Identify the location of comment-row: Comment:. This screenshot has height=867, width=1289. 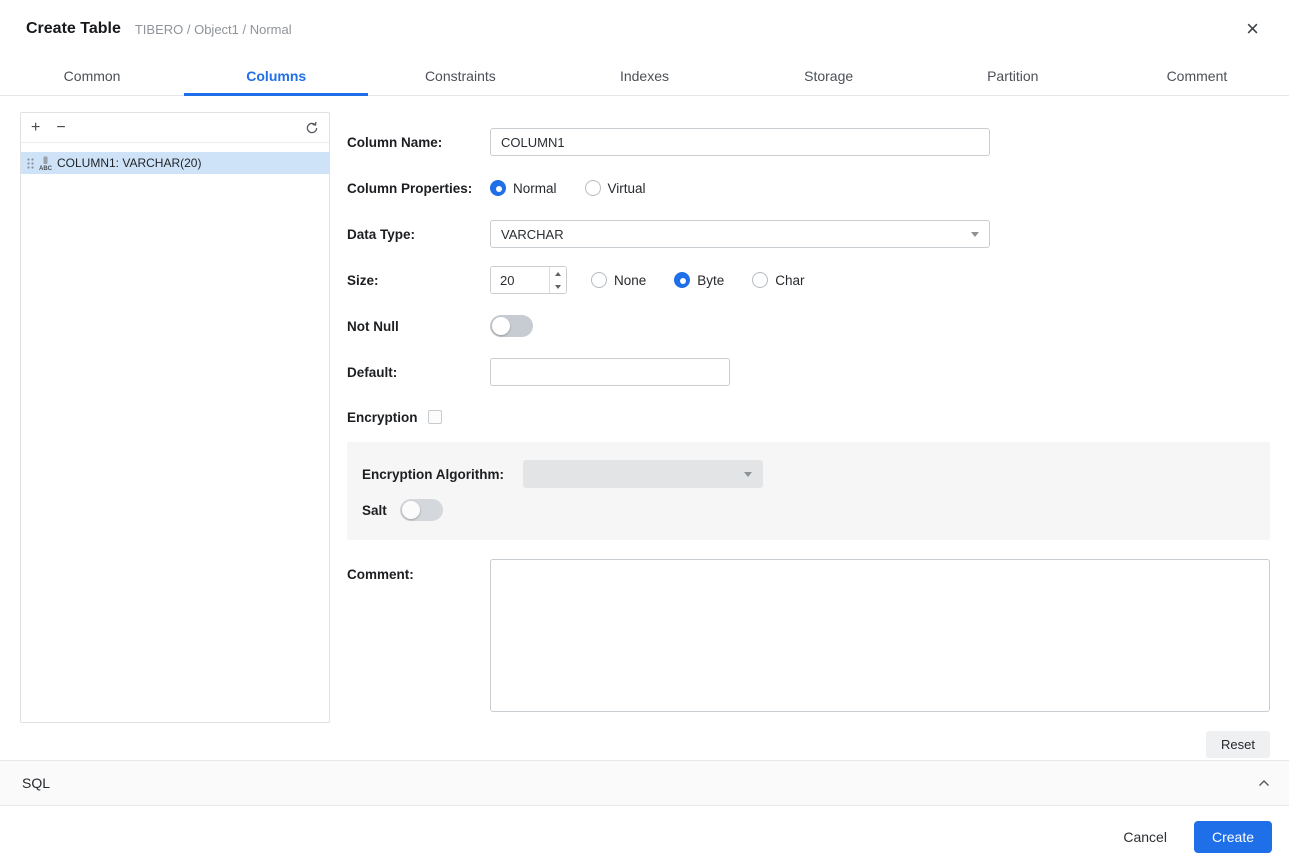
(808, 635).